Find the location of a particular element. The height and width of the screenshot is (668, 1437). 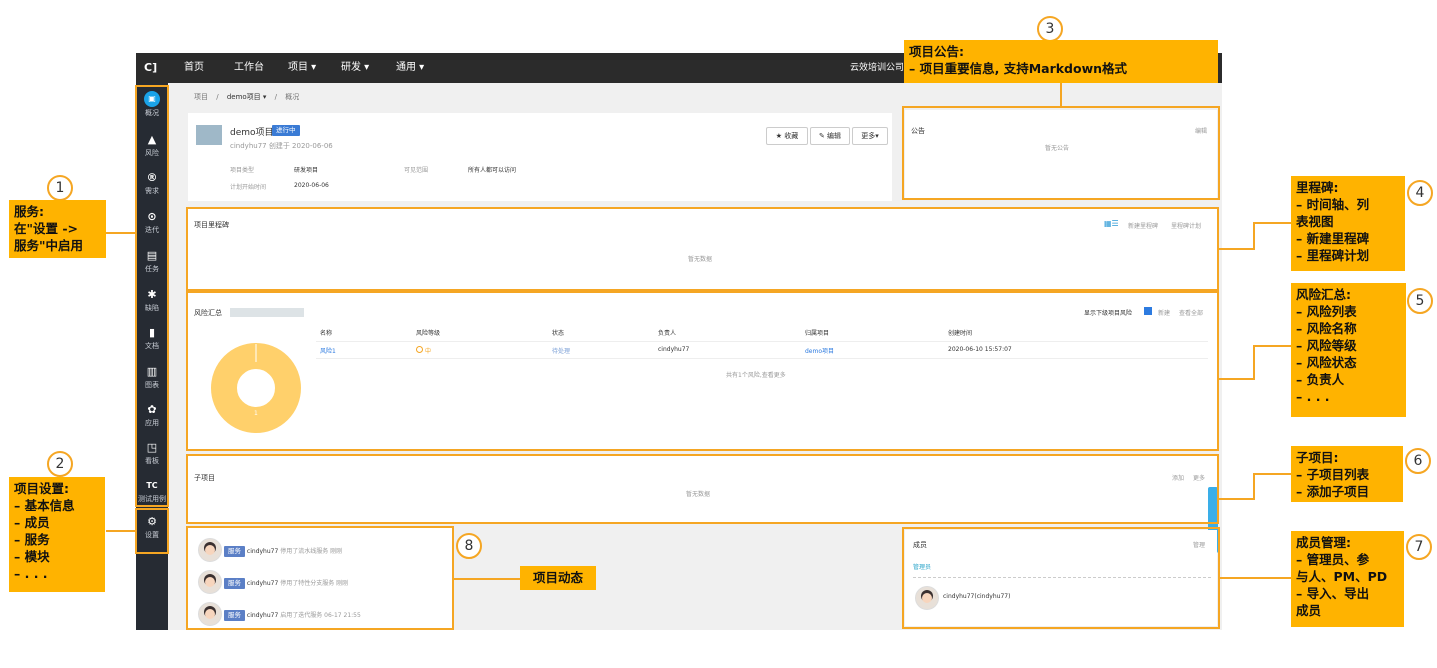

type-label: 项目类型 is located at coordinates (242, 170).